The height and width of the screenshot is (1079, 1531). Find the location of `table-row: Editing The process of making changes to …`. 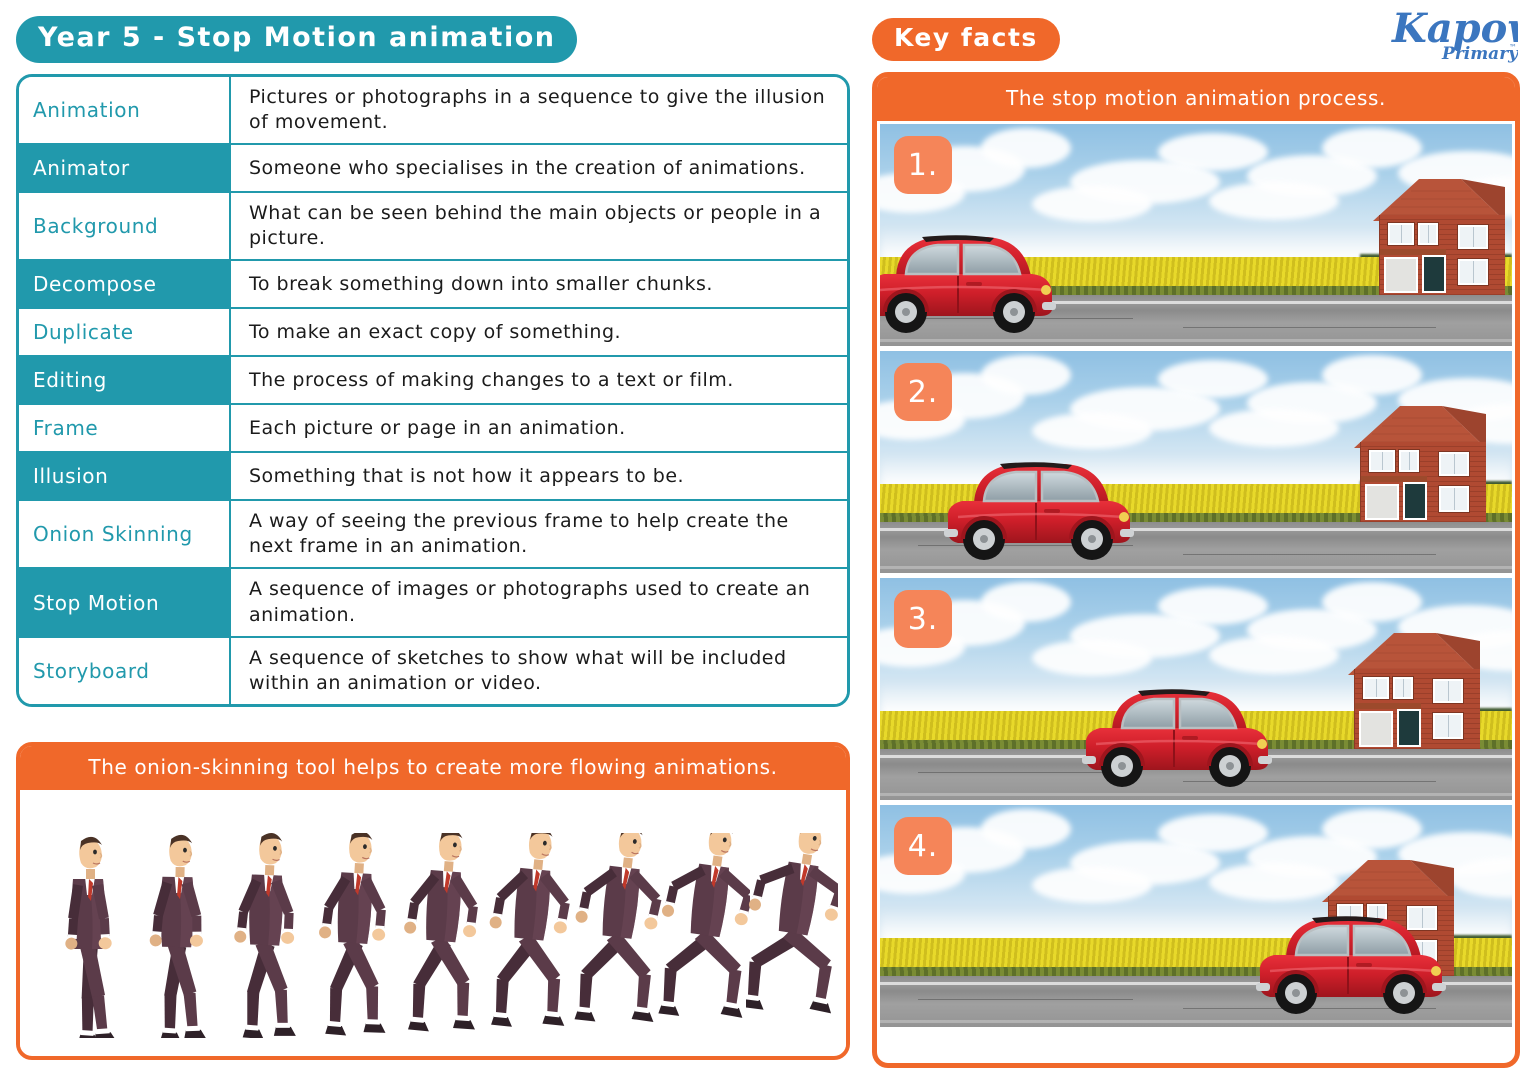

table-row: Editing The process of making changes to … is located at coordinates (433, 381).